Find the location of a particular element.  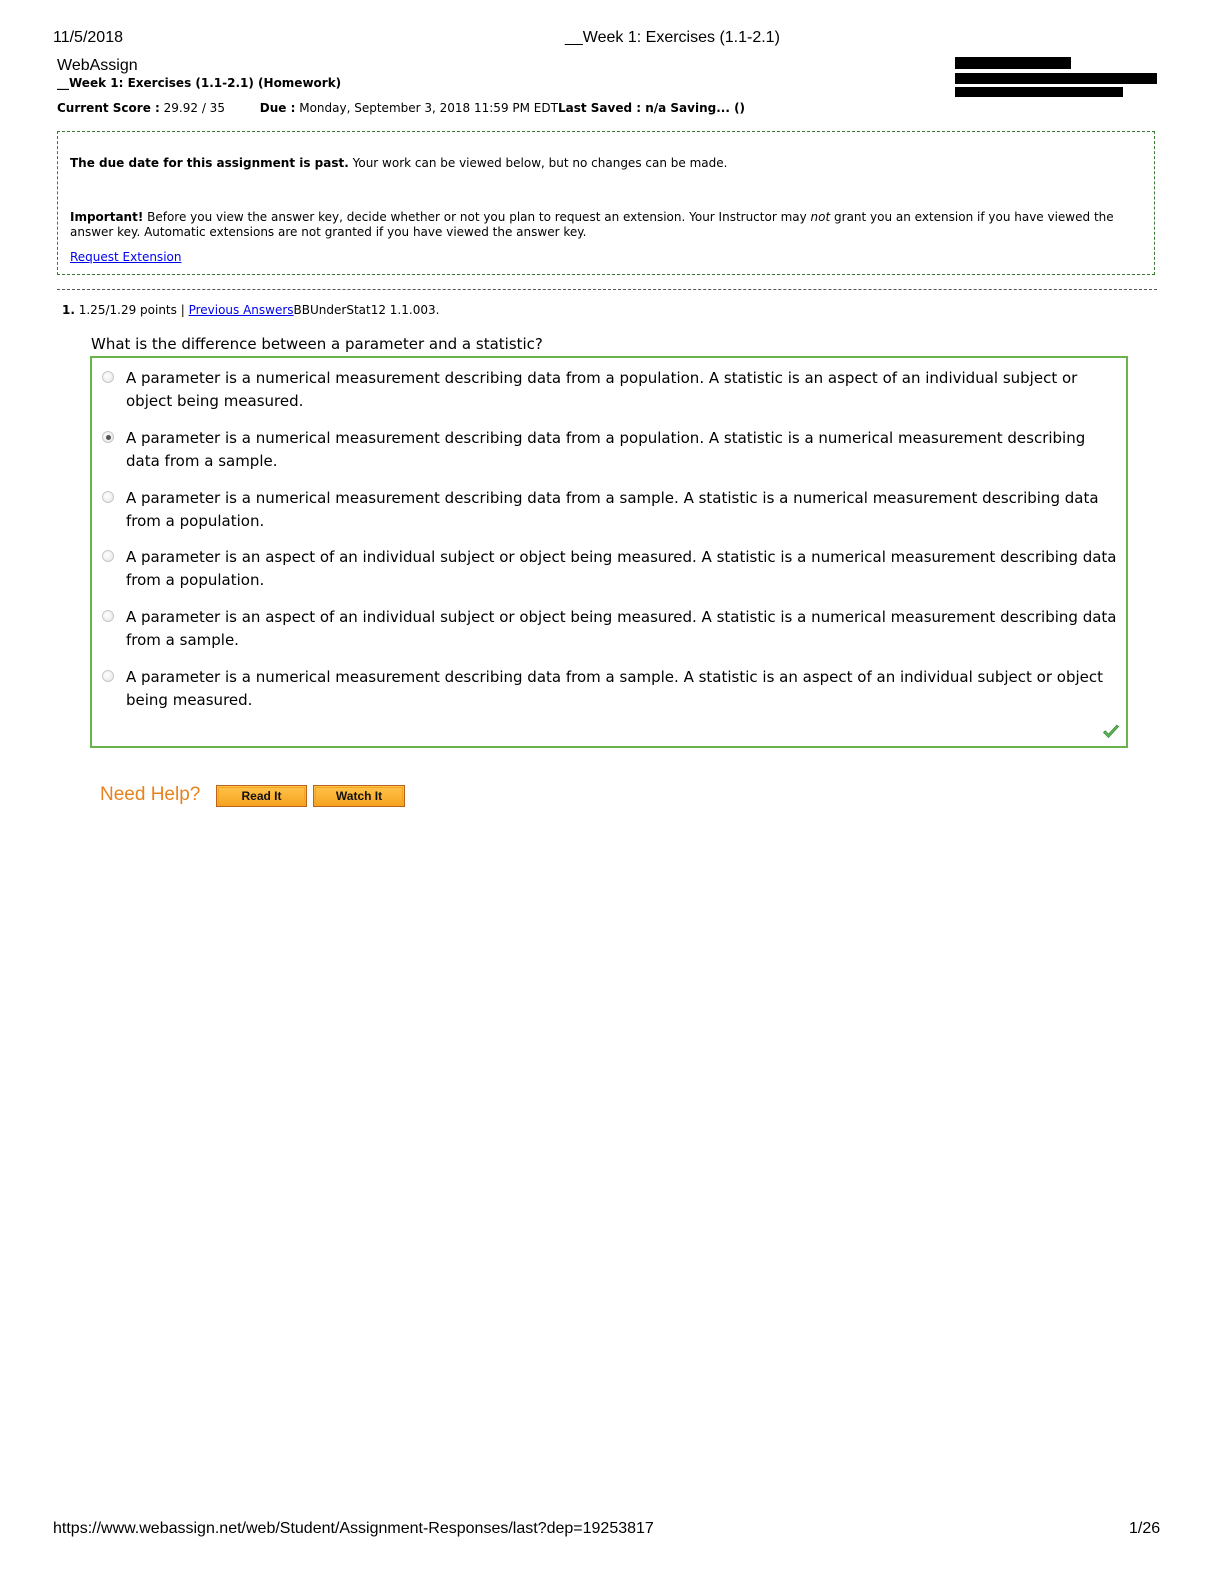

score-value: 29.92 / 35 is located at coordinates (194, 108).